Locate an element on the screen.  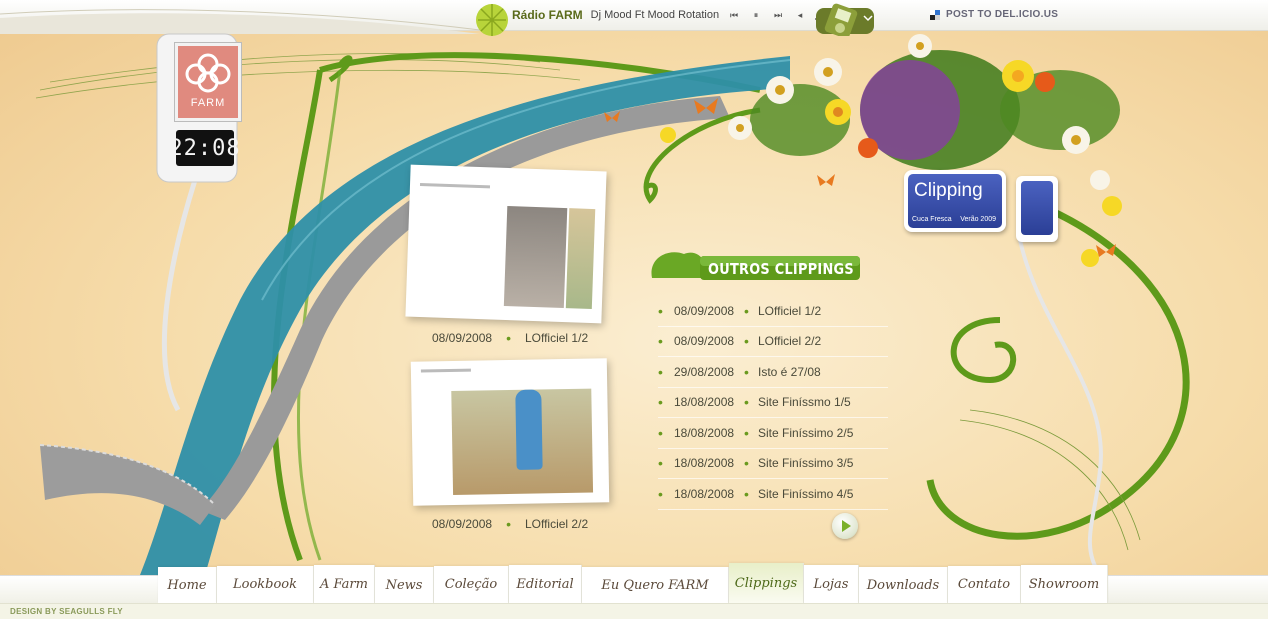
top-wave-decoration is located at coordinates (240, 21).